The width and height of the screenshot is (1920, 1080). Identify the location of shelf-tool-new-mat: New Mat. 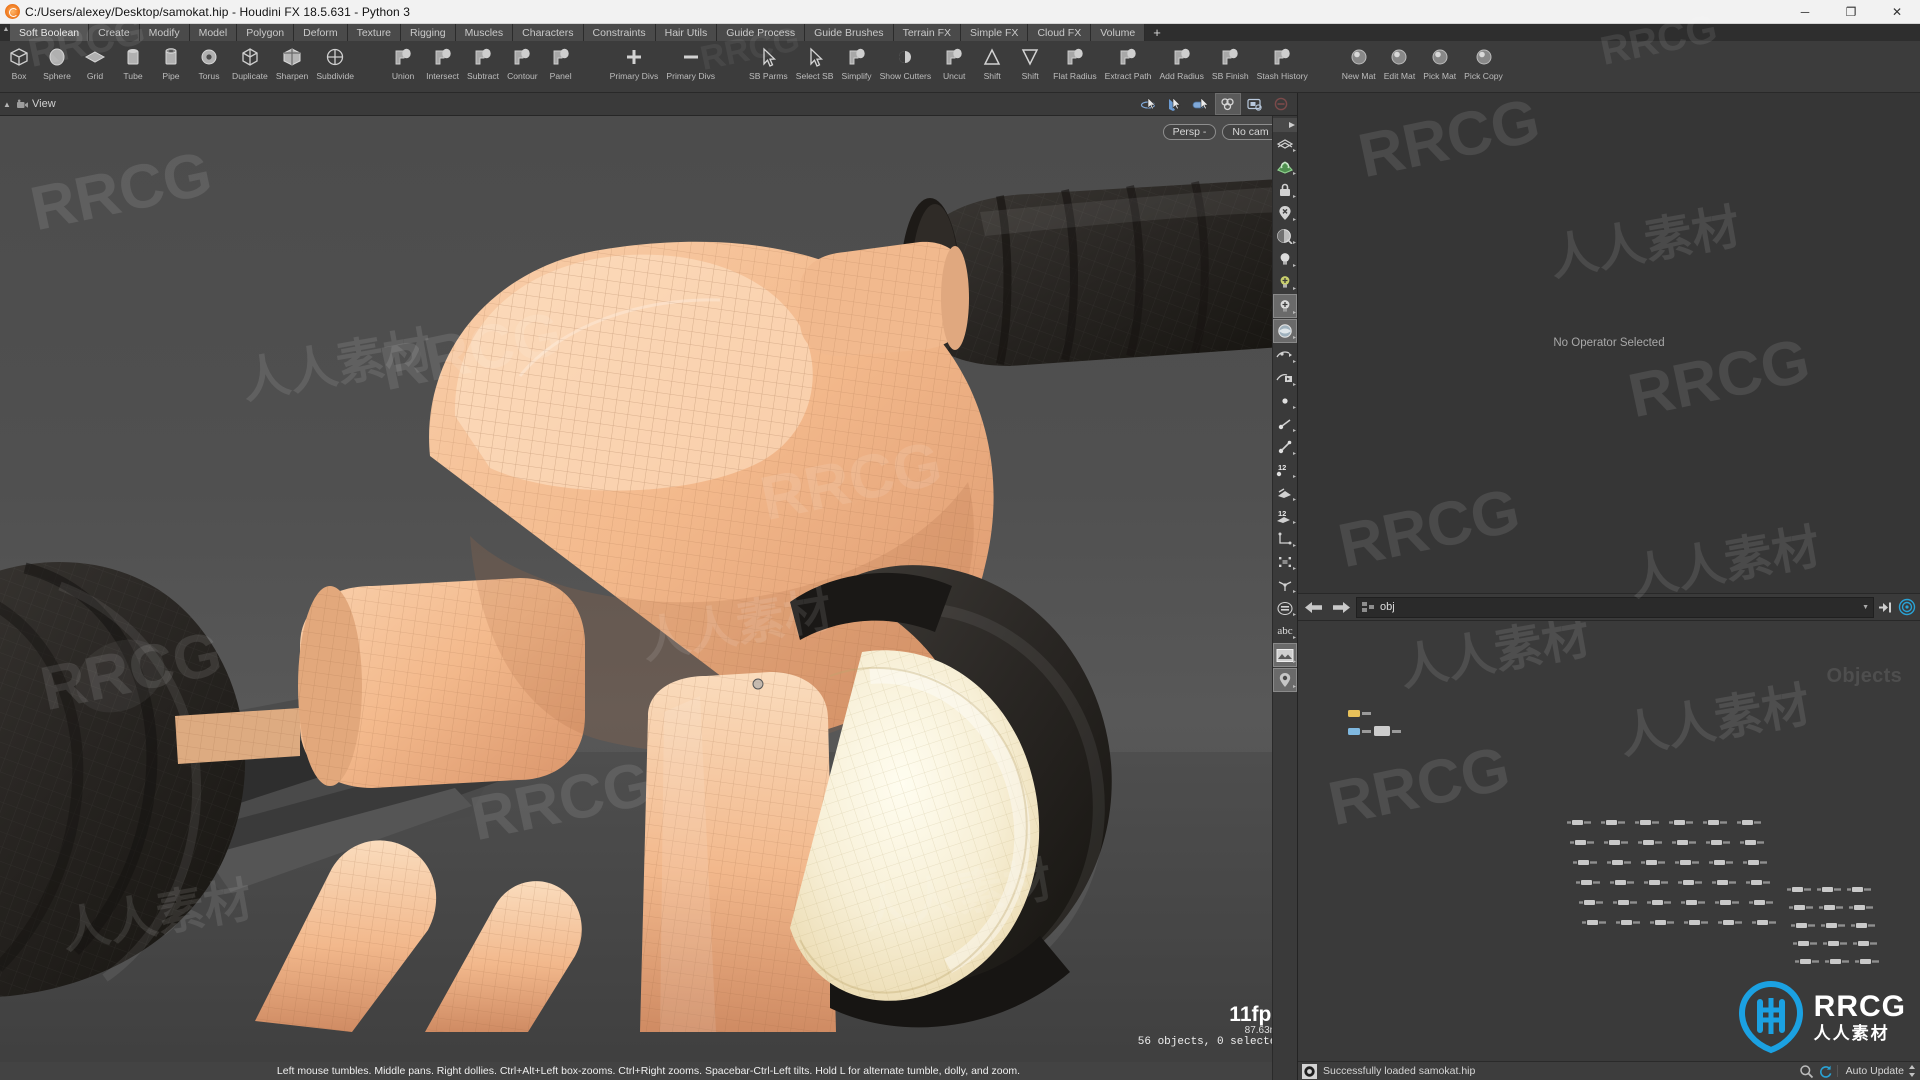
(1359, 62).